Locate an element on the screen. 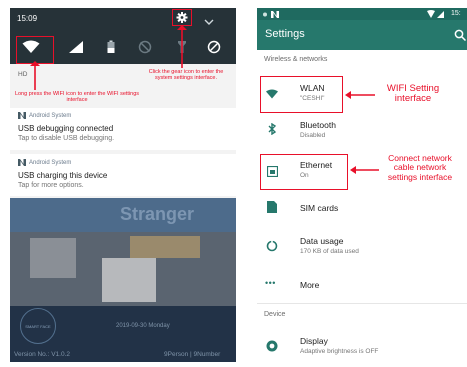 The image size is (467, 367). settings-item-subtitle: 170 KB of data used is located at coordinates (329, 251).